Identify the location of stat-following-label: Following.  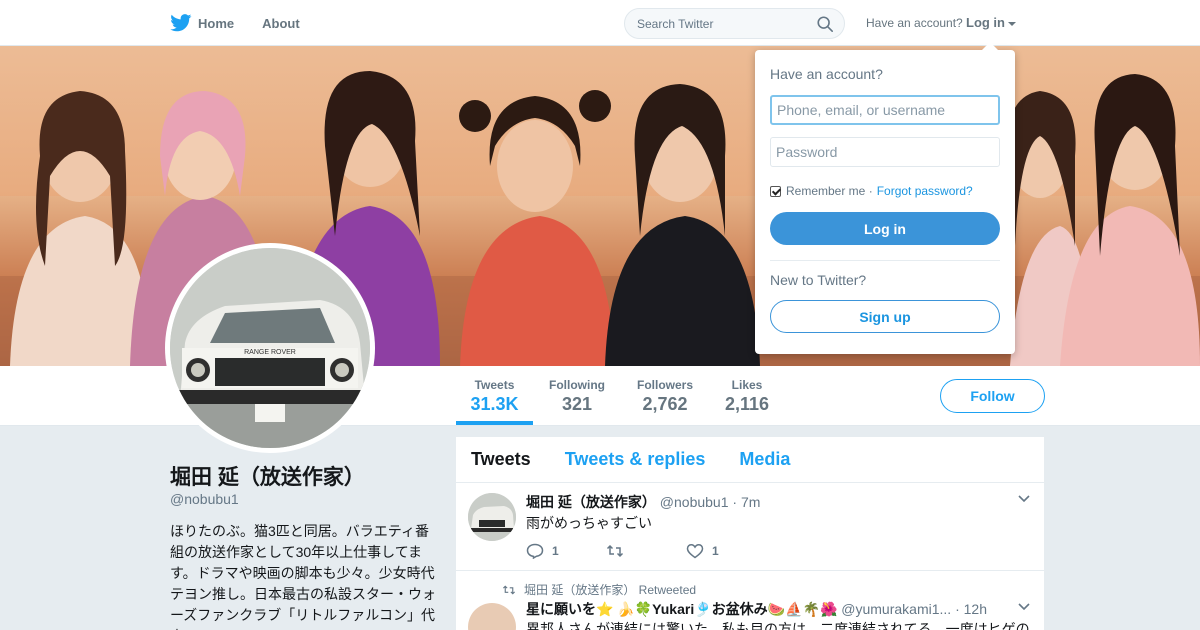
(577, 385).